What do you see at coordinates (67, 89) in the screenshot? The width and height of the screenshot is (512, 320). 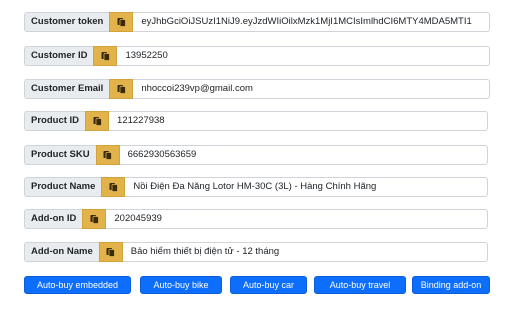 I see `customer-email-label: Customer Email` at bounding box center [67, 89].